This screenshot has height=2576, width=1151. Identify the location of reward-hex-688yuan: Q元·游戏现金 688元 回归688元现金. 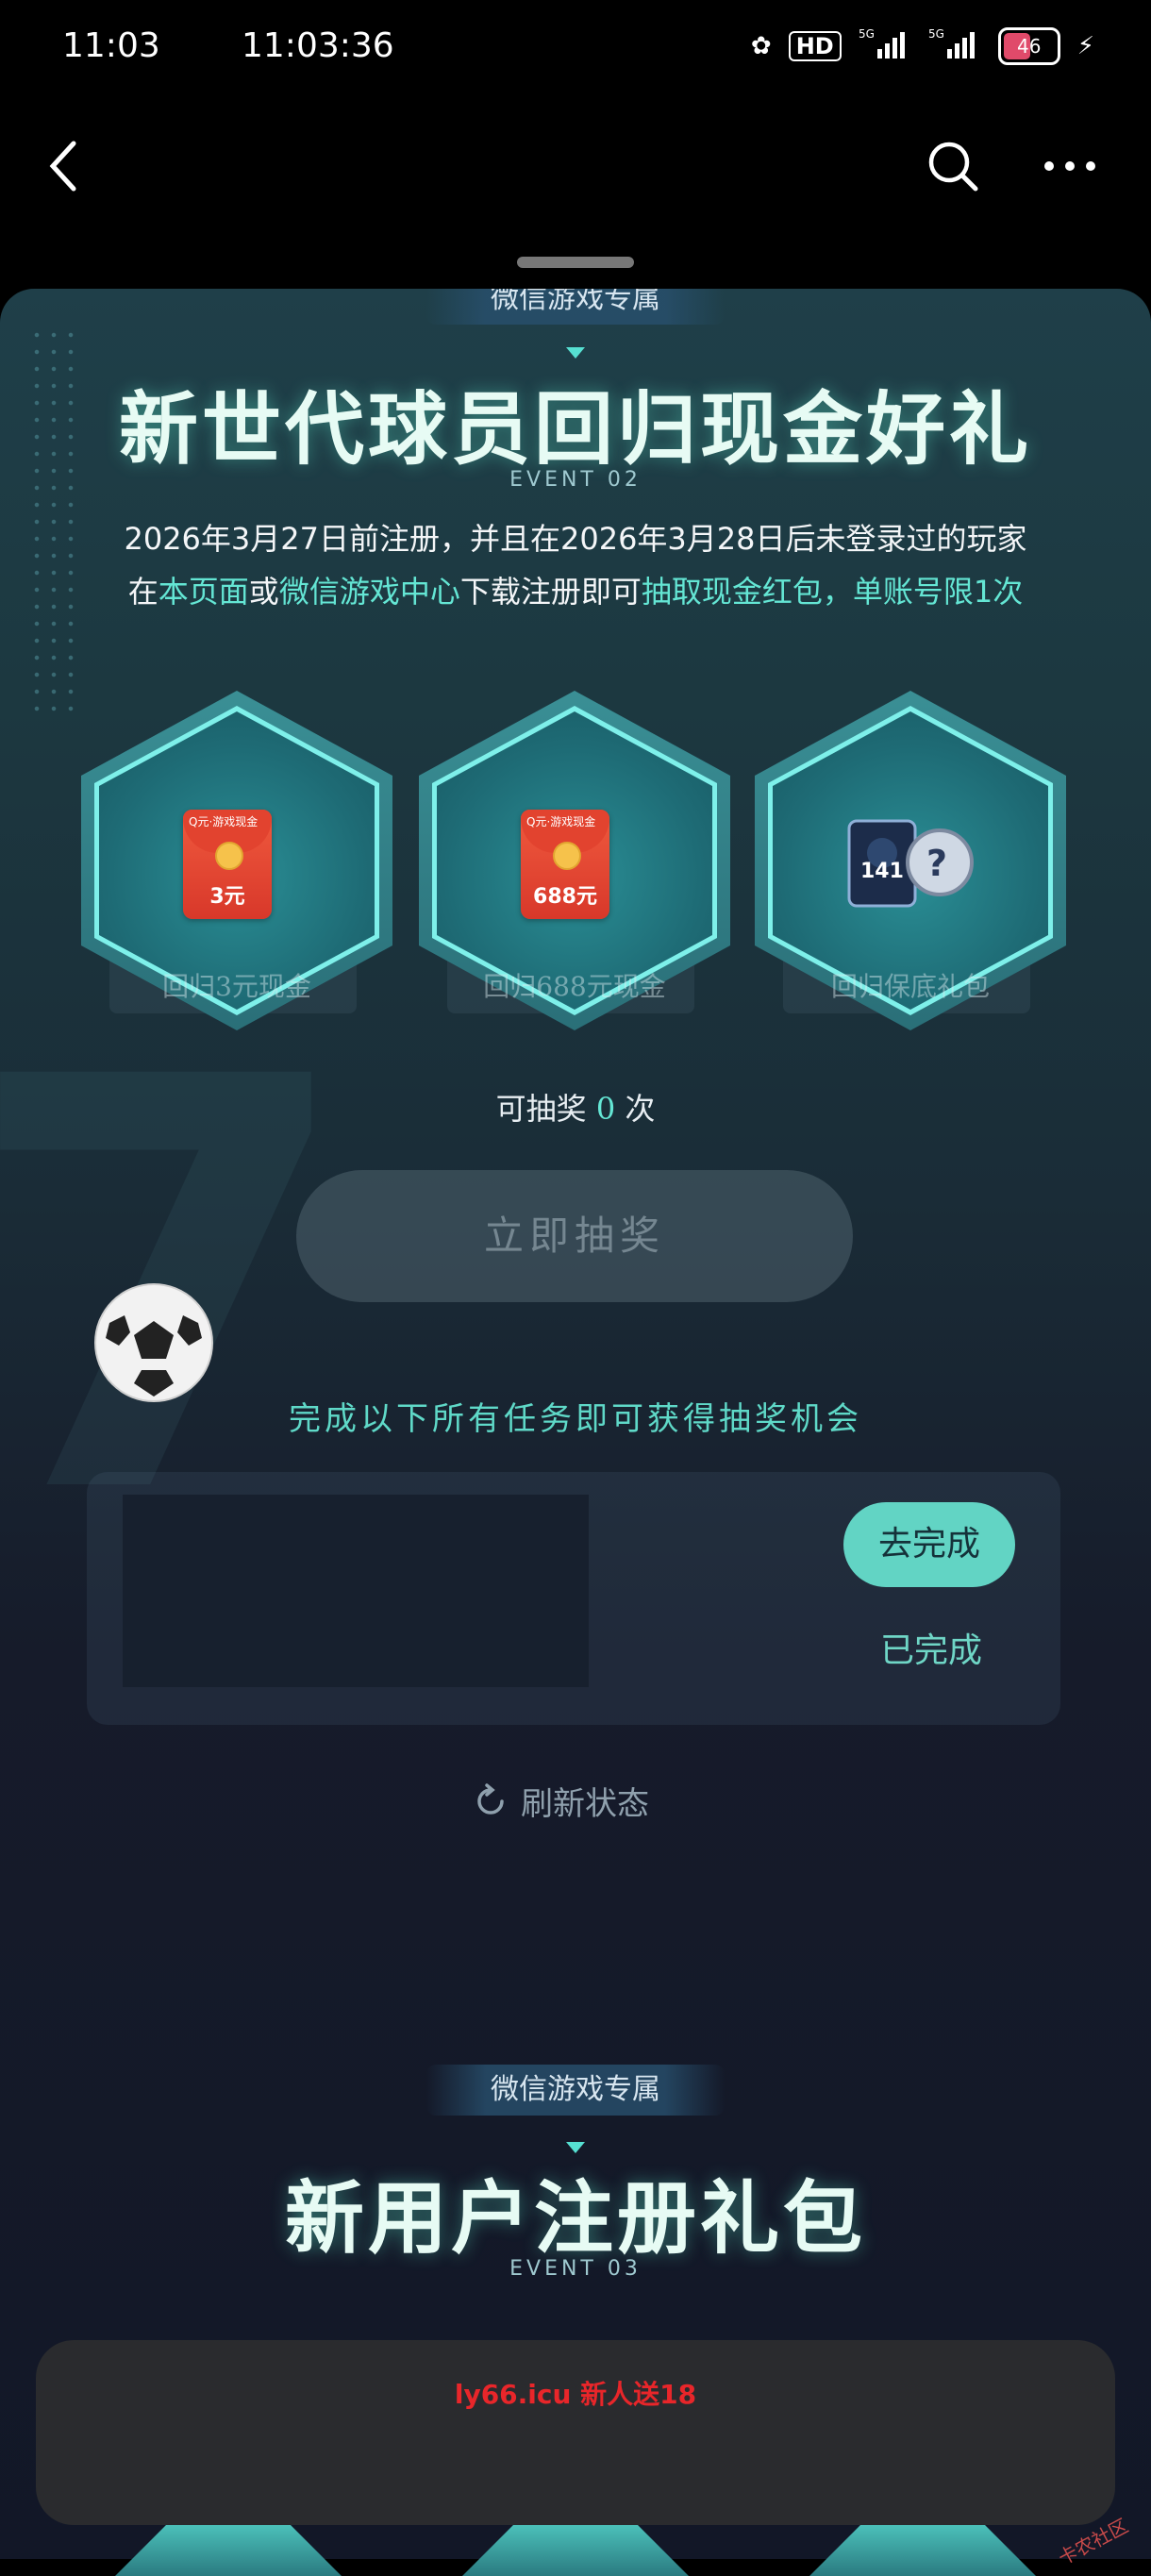
(574, 860).